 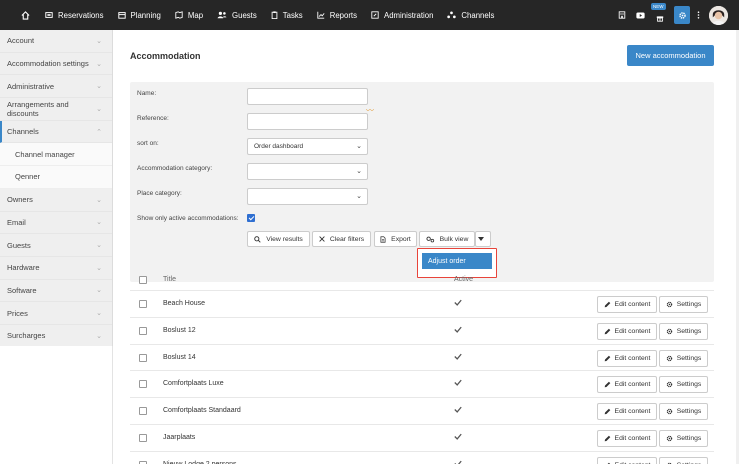 What do you see at coordinates (56, 41) in the screenshot?
I see `sidebar-item-account: Account ⌄` at bounding box center [56, 41].